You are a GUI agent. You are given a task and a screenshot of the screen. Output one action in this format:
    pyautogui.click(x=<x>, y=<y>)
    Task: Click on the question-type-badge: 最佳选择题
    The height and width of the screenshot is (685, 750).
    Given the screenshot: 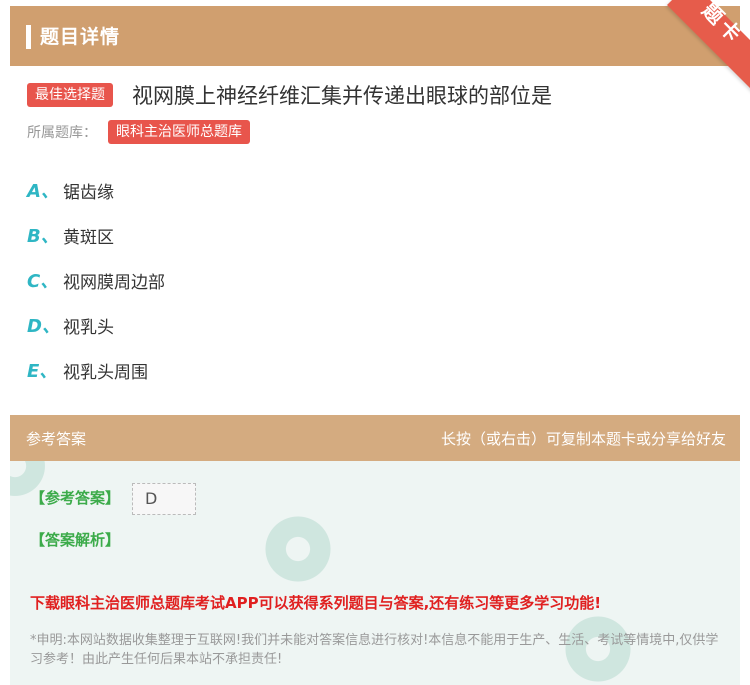 What is the action you would take?
    pyautogui.click(x=70, y=95)
    